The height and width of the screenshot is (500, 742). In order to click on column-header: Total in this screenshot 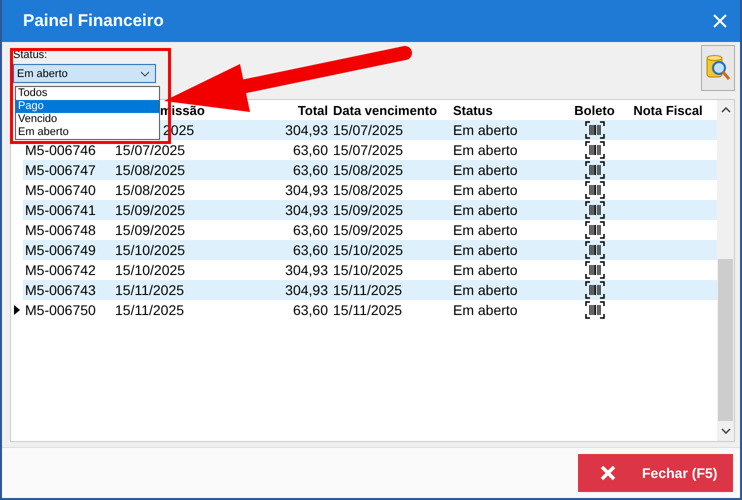, I will do `click(312, 111)`.